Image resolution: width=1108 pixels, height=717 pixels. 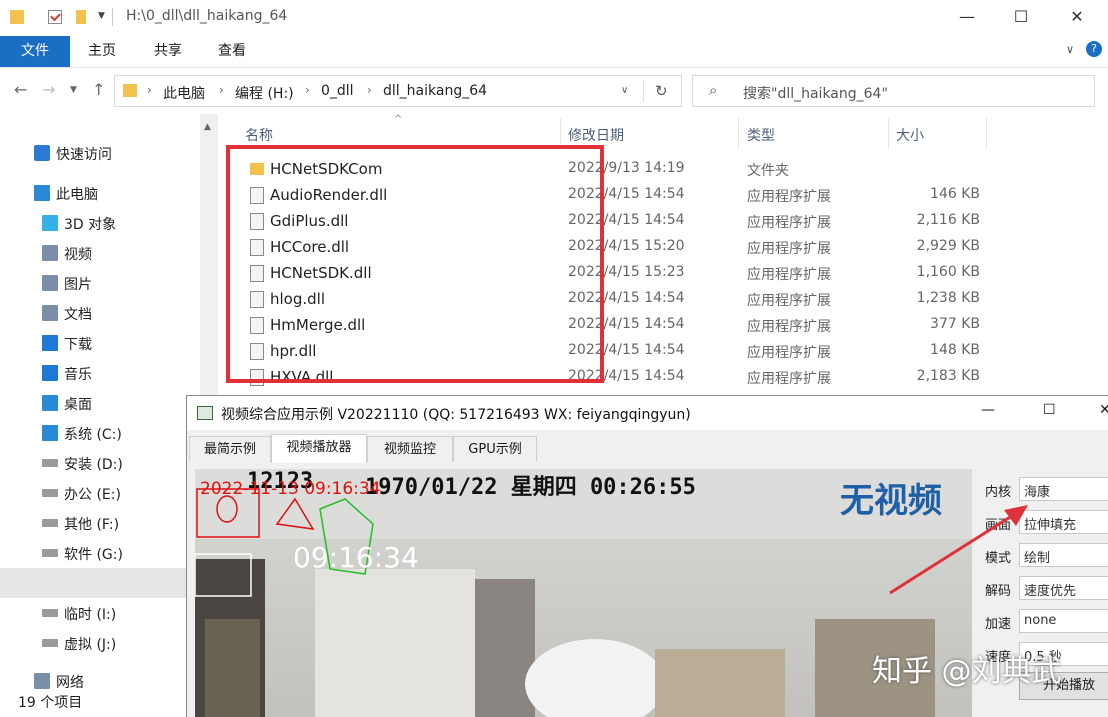 I want to click on nav-item: 下载, so click(x=100, y=343).